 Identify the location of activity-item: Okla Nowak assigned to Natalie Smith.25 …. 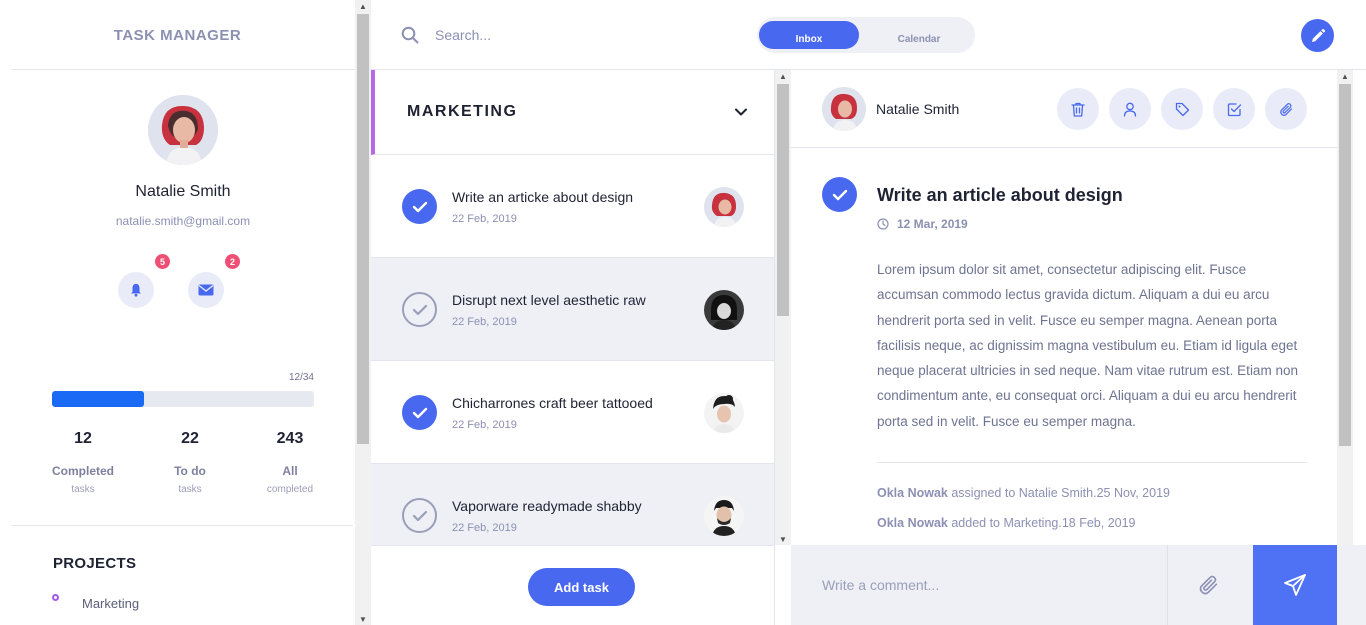
(1023, 493).